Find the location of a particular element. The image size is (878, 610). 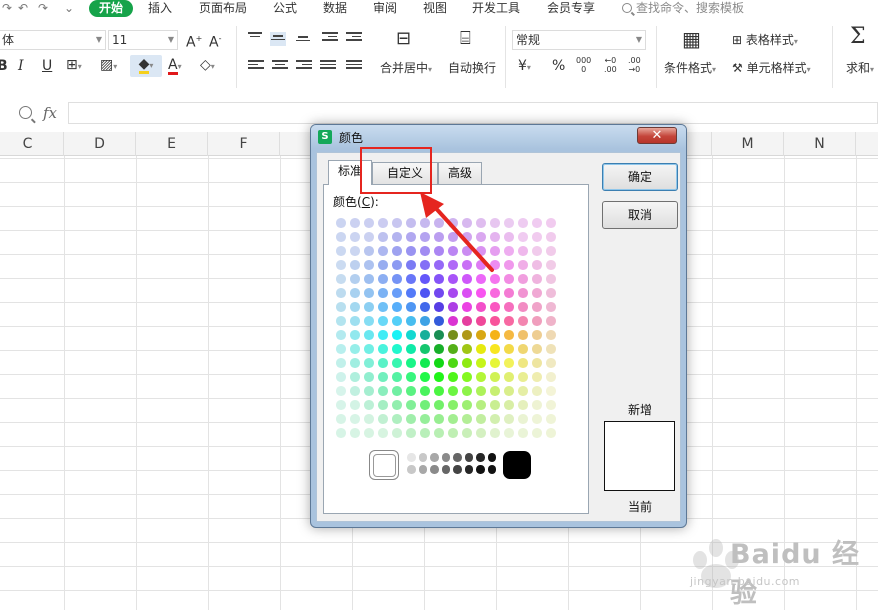

column-header: D is located at coordinates (100, 144).